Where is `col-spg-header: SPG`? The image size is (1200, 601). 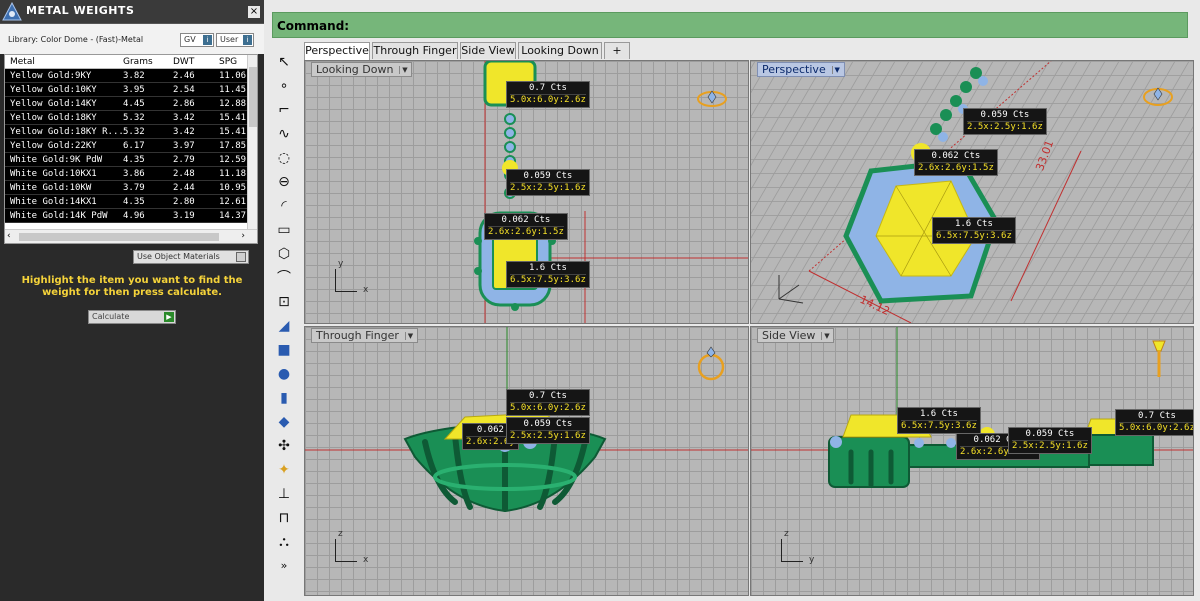 col-spg-header: SPG is located at coordinates (228, 62).